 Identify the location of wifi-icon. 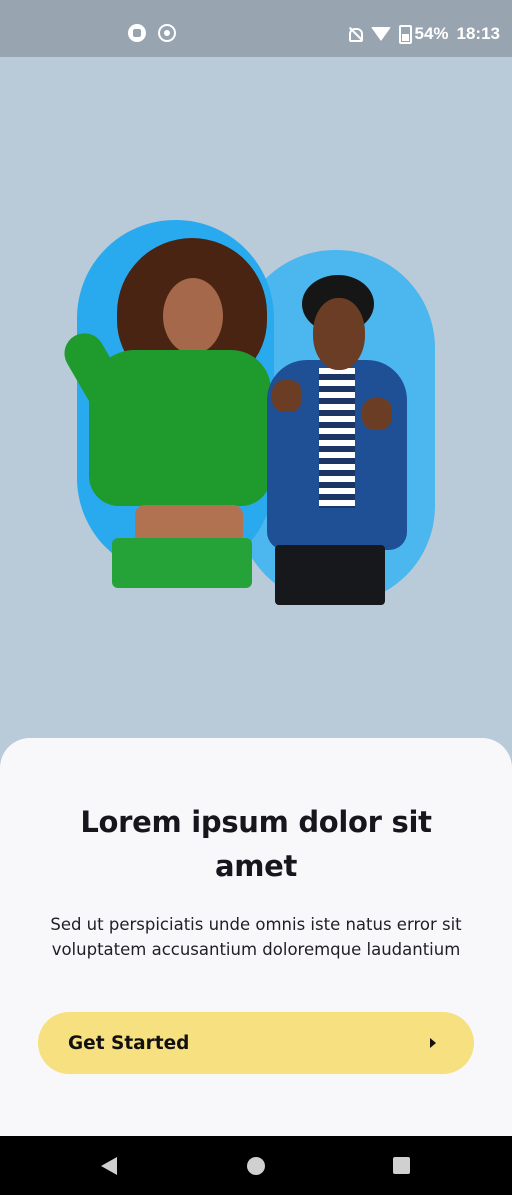
(381, 34).